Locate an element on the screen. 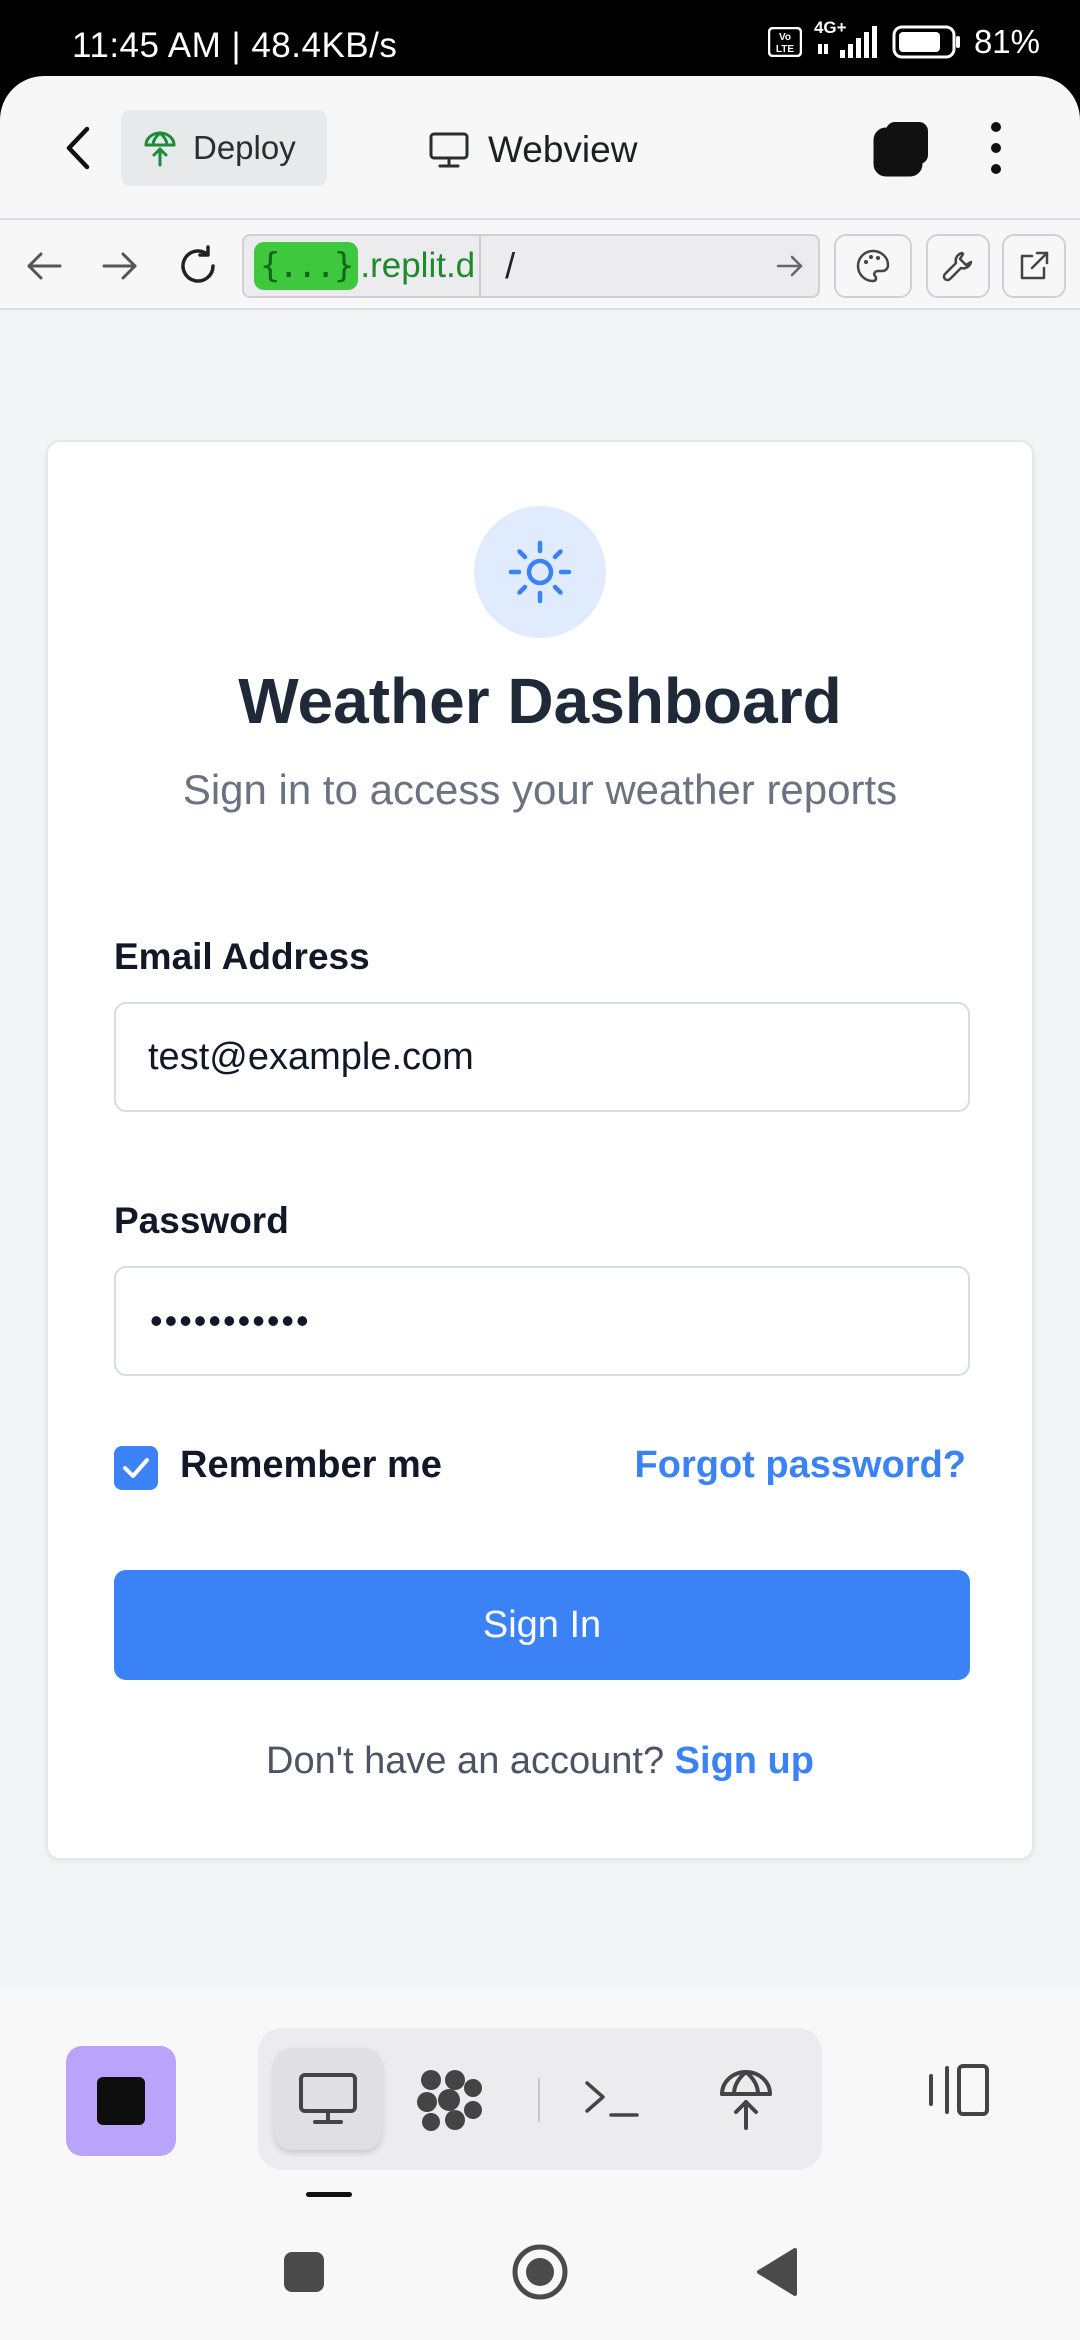  signup-prompt: Don't have an account? is located at coordinates (465, 1761).